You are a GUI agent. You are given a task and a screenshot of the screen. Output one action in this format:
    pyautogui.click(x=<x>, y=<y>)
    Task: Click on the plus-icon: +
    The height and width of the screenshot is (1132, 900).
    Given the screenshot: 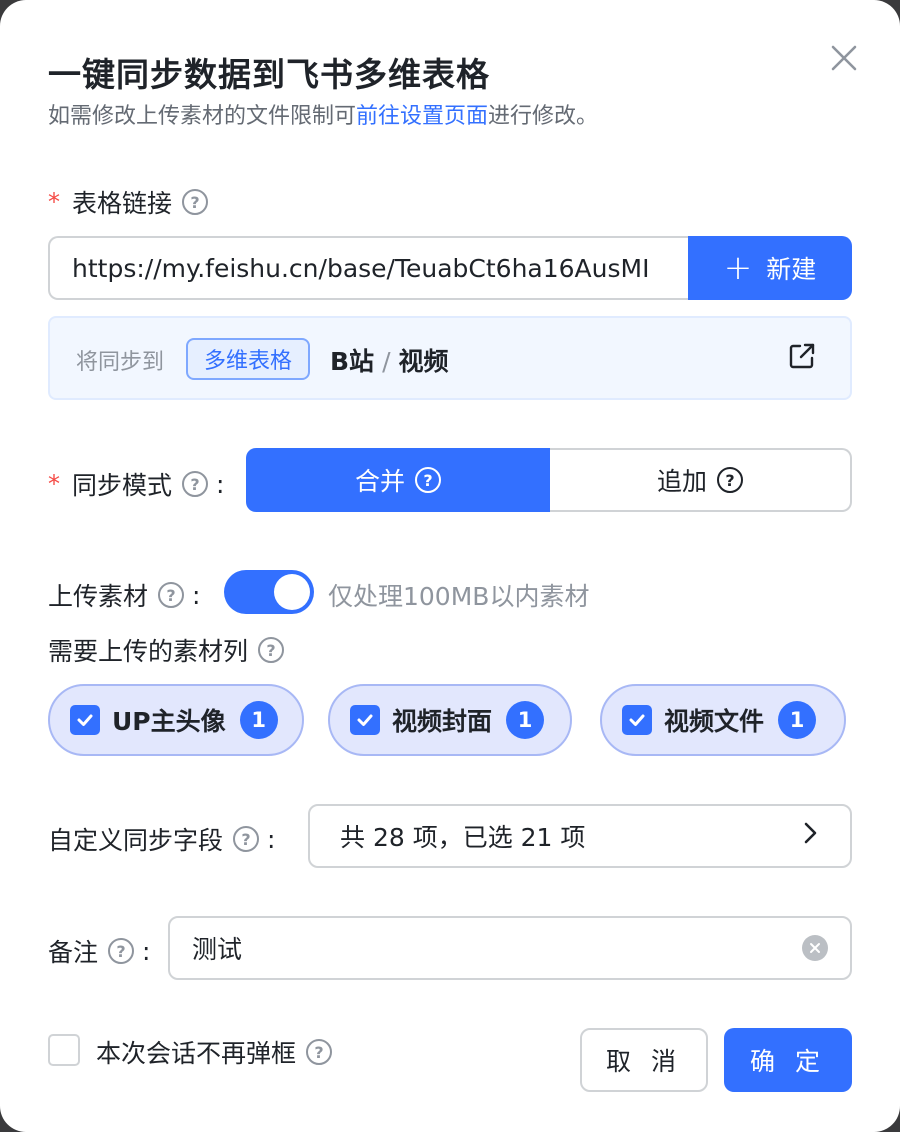 What is the action you would take?
    pyautogui.click(x=738, y=268)
    